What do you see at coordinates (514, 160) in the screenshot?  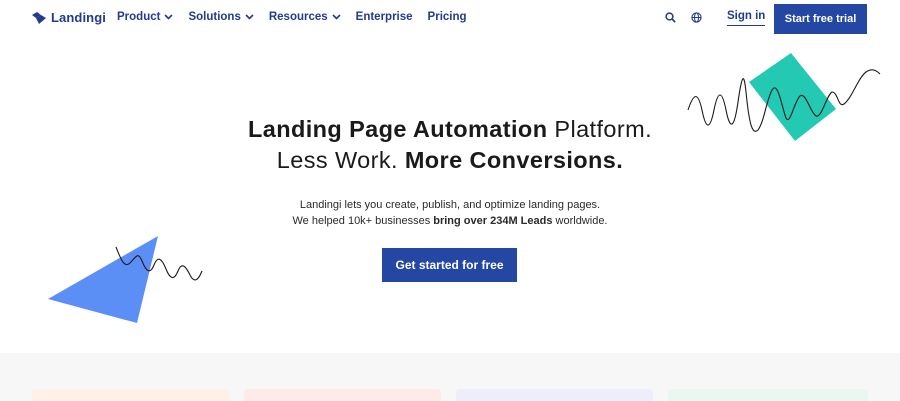 I see `headline-bold-part: More Conversions.` at bounding box center [514, 160].